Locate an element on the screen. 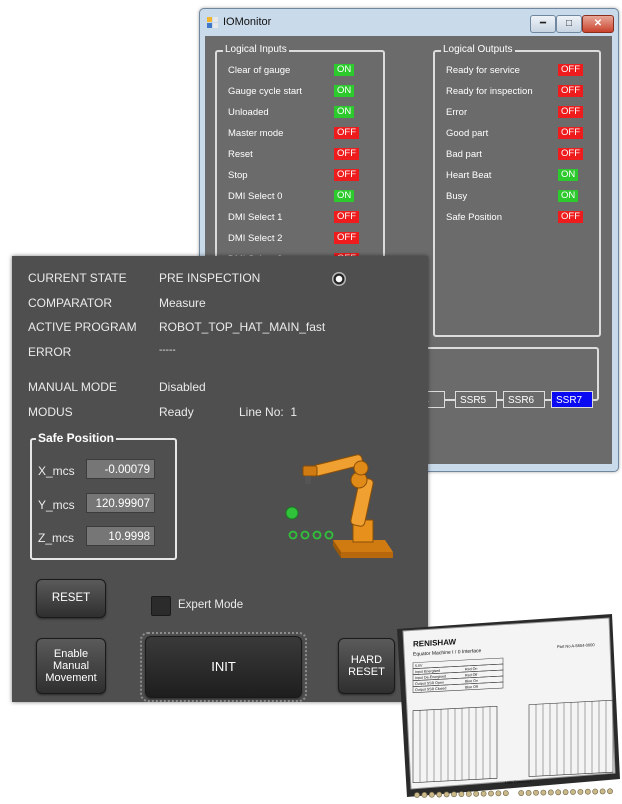 This screenshot has height=804, width=622. hard-reset-label: HARD RESET is located at coordinates (366, 666).